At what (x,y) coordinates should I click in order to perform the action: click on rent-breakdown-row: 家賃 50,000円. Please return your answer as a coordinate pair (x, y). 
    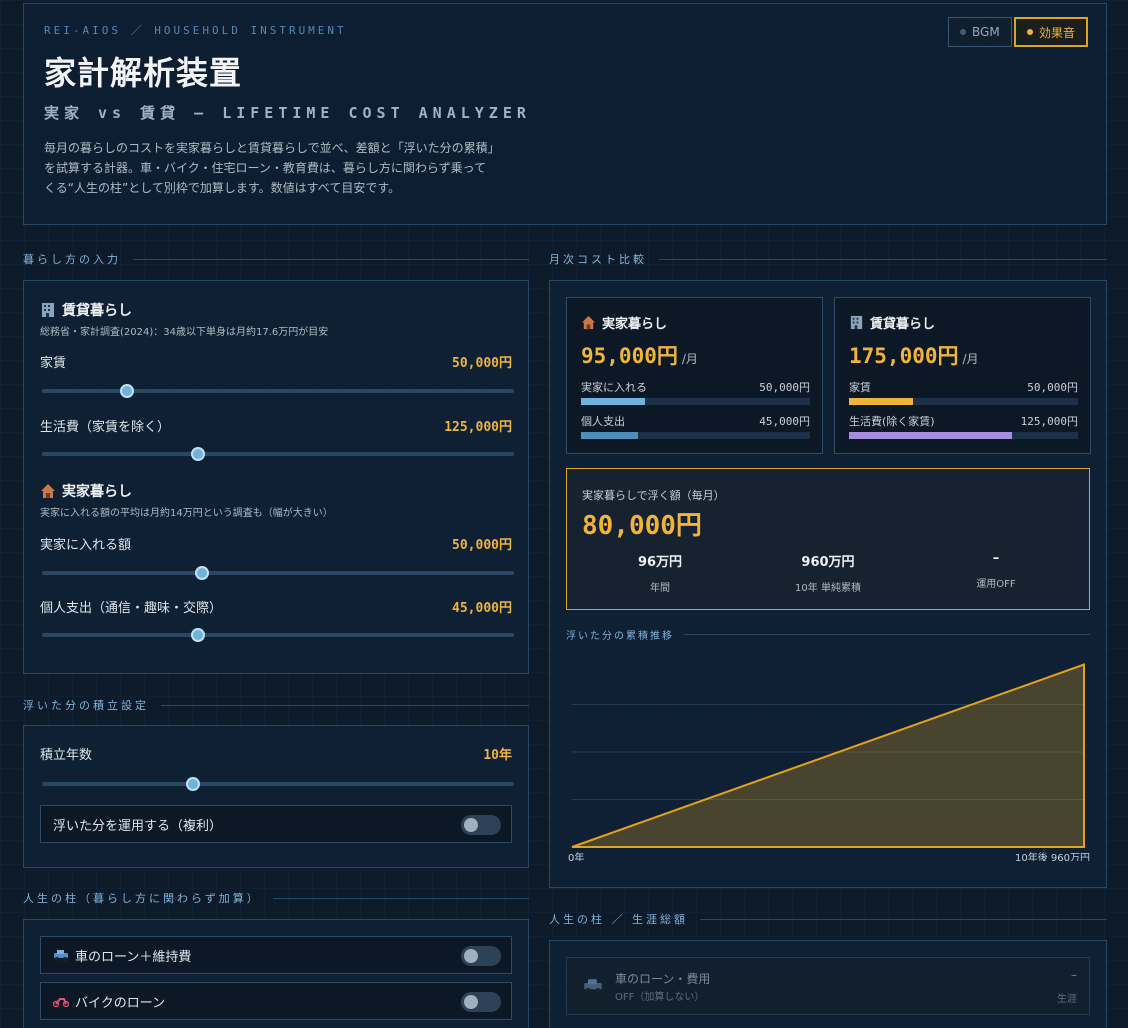
    Looking at the image, I should click on (963, 387).